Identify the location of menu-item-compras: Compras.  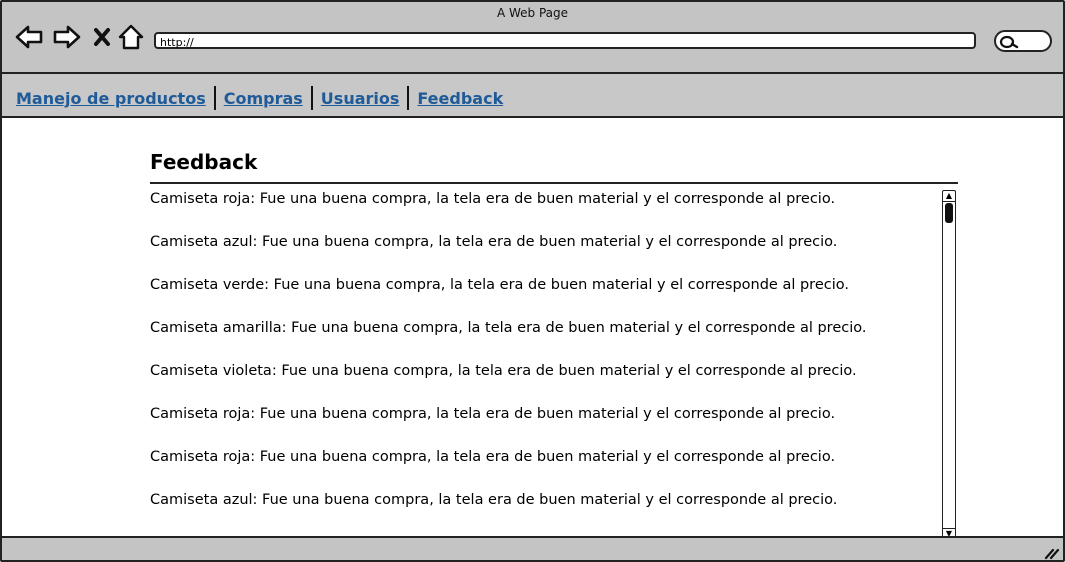
(263, 98).